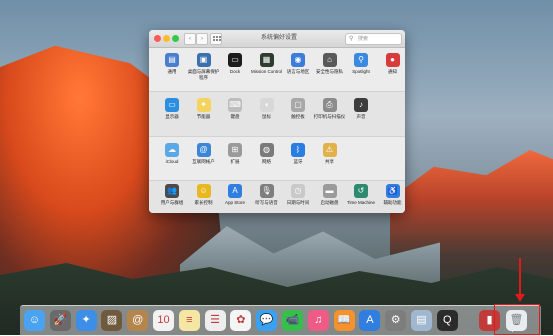 Image resolution: width=553 pixels, height=336 pixels. What do you see at coordinates (361, 195) in the screenshot?
I see `pref-time-machine: ↺ Time Machine` at bounding box center [361, 195].